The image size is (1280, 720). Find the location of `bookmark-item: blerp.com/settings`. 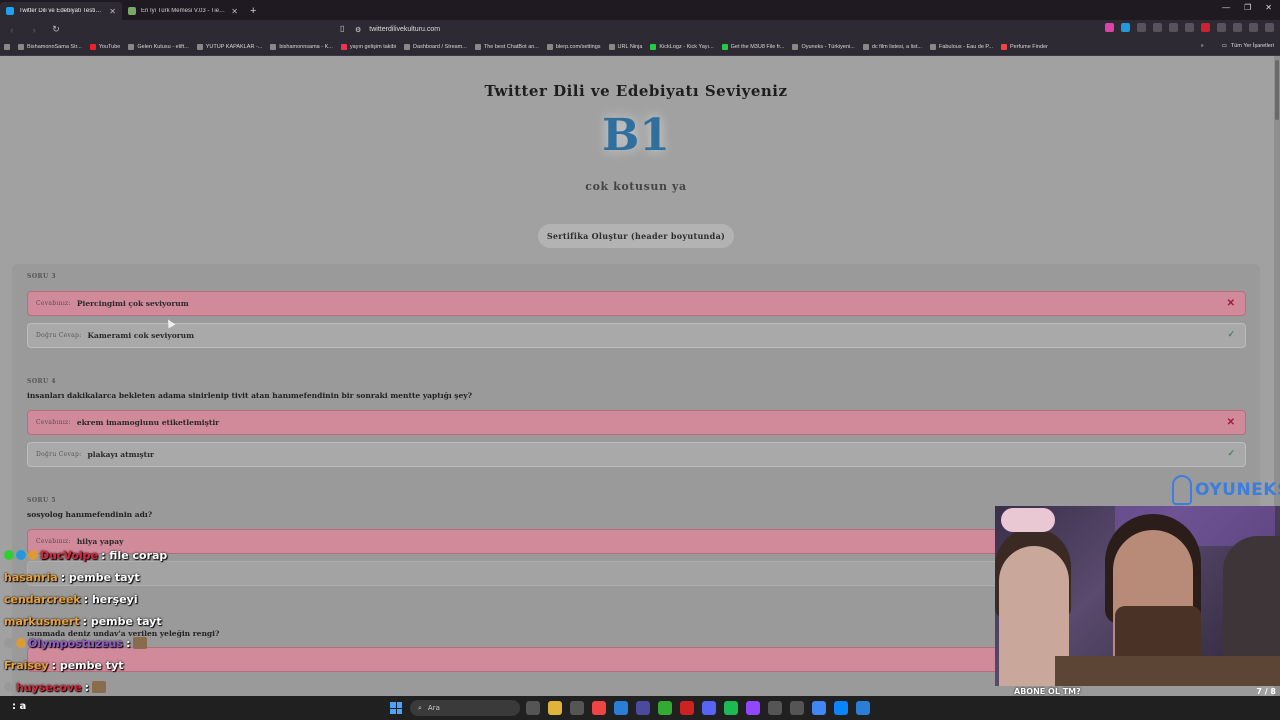

bookmark-item: blerp.com/settings is located at coordinates (573, 47).